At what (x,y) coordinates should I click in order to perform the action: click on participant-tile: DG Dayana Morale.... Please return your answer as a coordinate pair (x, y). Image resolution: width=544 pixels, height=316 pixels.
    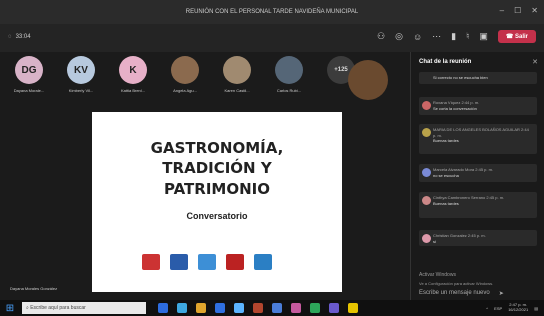
    Looking at the image, I should click on (29, 79).